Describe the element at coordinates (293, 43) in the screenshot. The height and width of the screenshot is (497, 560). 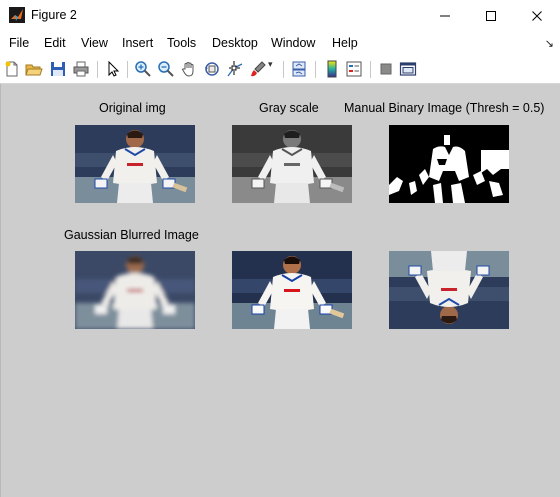
I see `menu-window: Window` at that location.